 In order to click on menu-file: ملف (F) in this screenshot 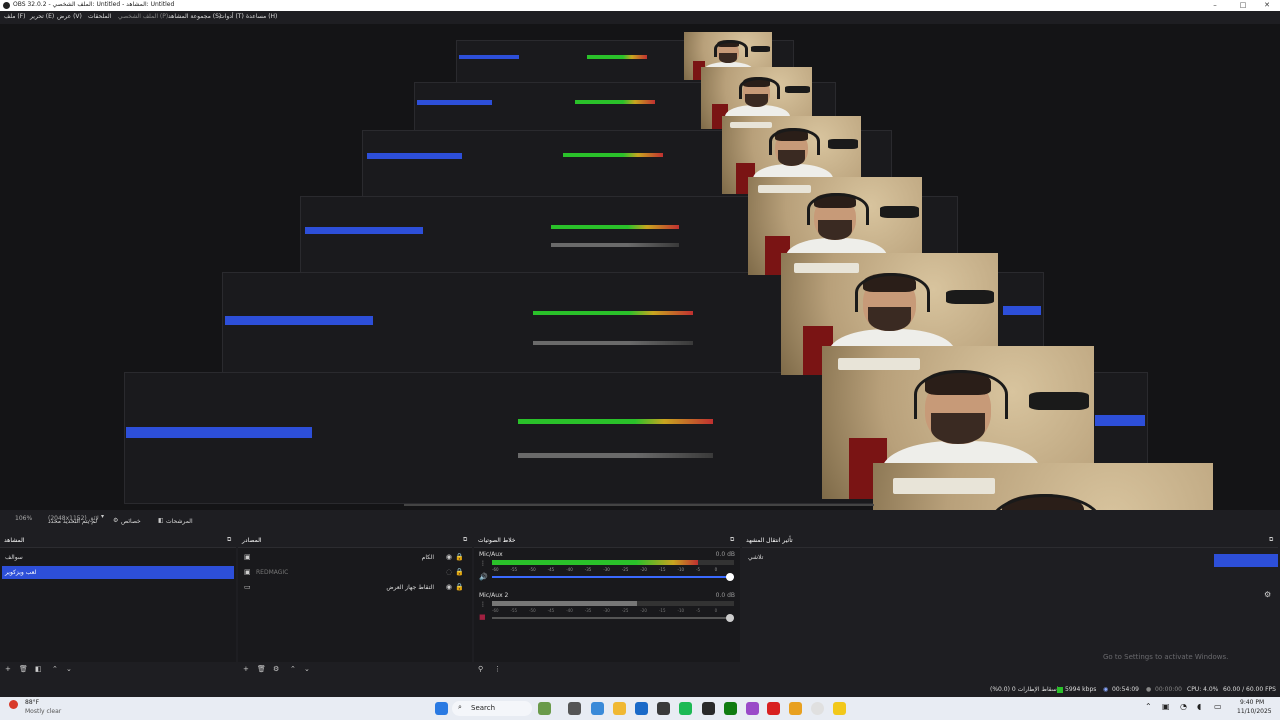, I will do `click(14, 16)`.